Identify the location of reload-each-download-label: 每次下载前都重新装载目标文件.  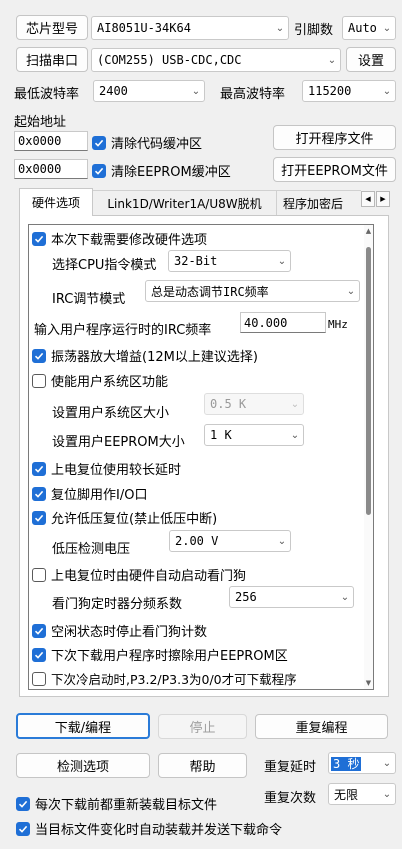
(126, 805).